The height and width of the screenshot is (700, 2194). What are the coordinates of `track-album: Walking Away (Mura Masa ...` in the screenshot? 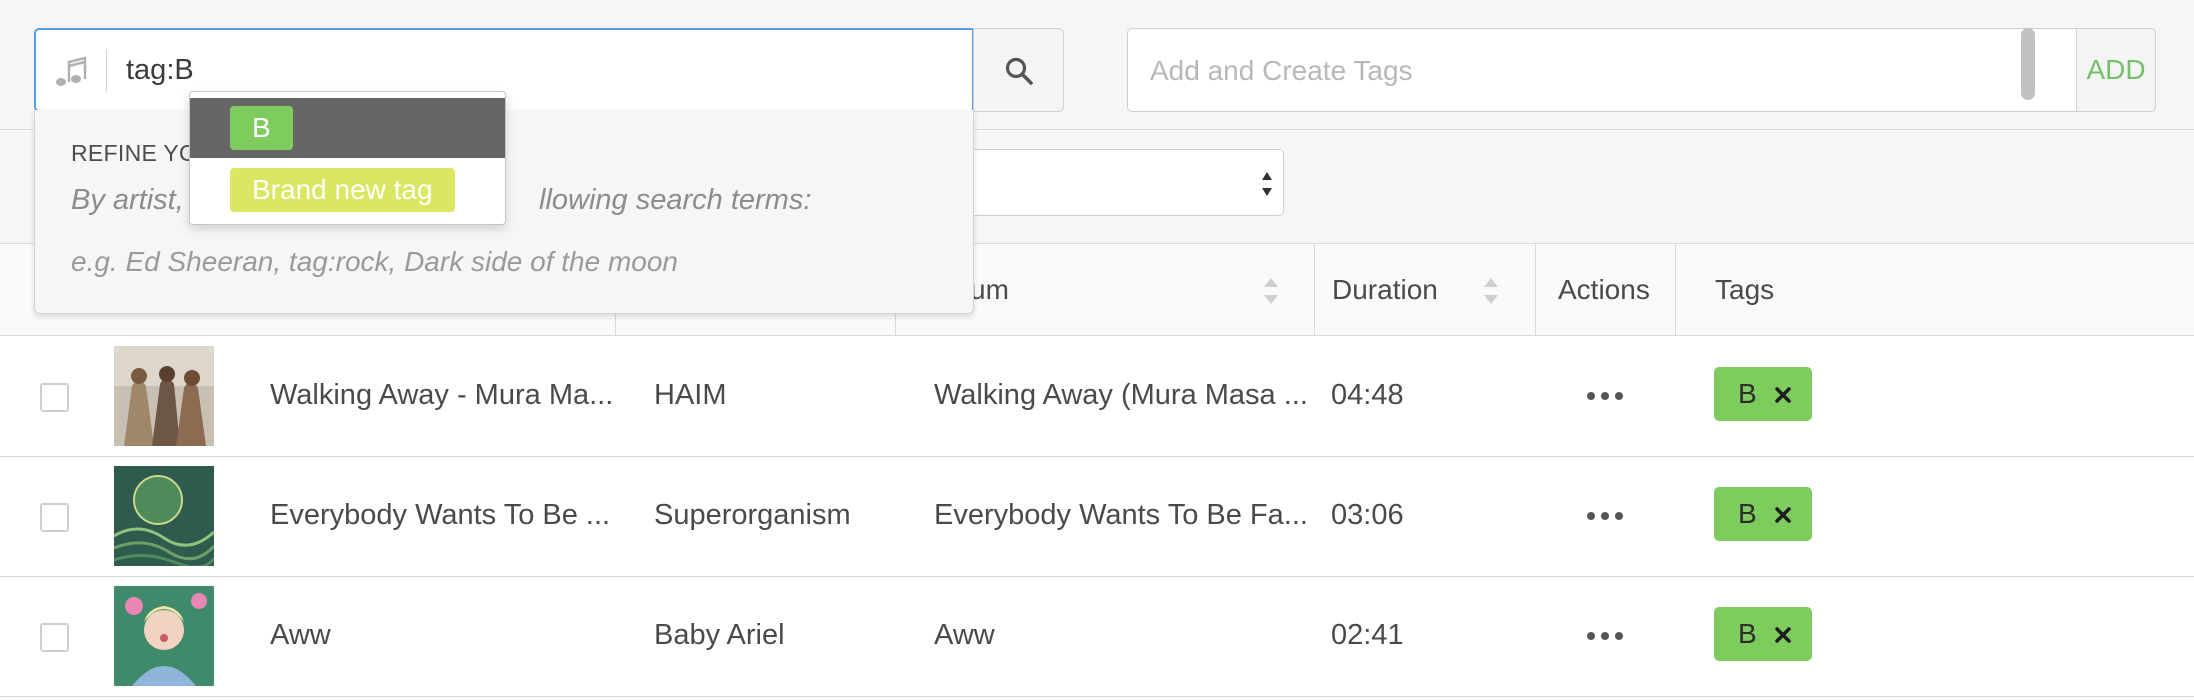 It's located at (1121, 395).